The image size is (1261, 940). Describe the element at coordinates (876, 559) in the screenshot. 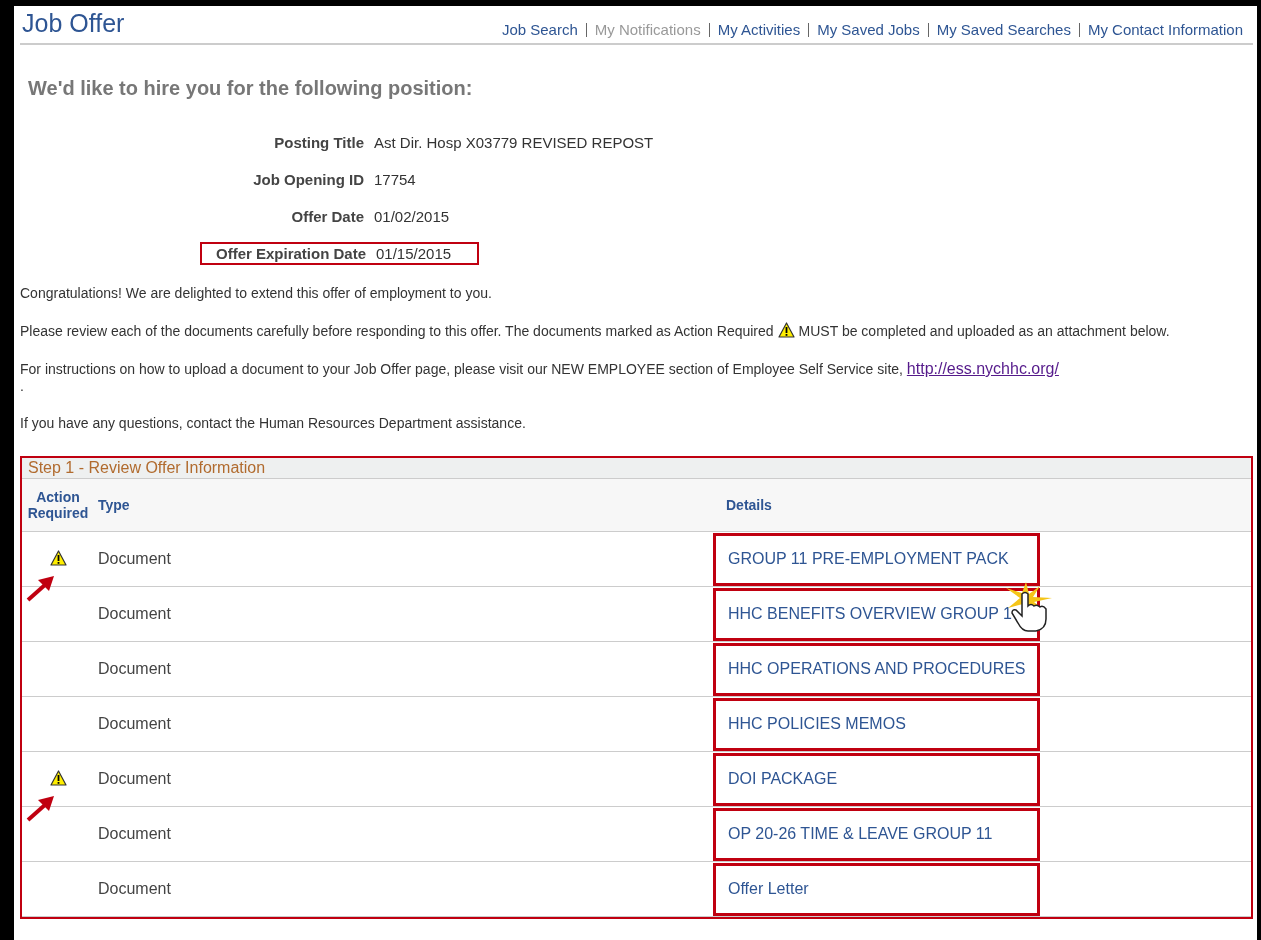

I see `document-link: GROUP 11 PRE-EMPLOYMENT PACK` at that location.